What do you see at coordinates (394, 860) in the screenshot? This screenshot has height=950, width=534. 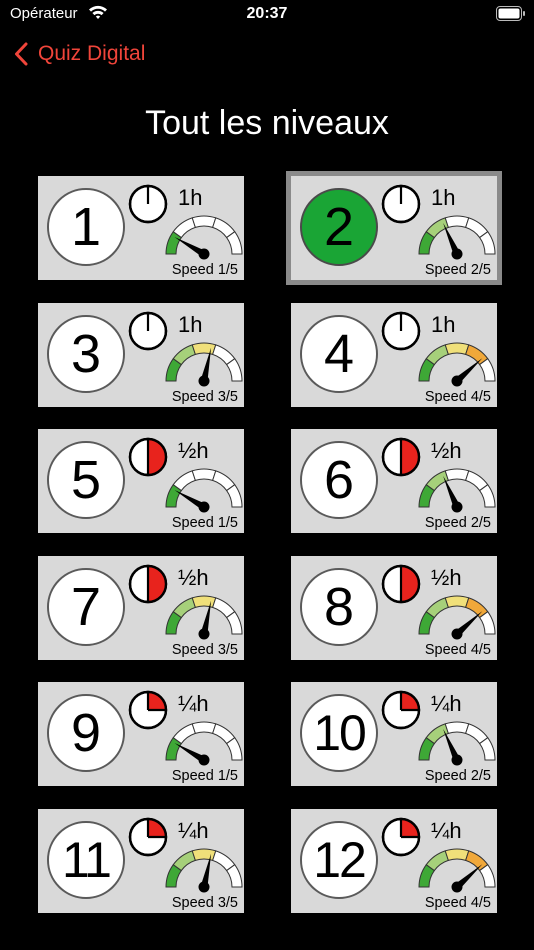 I see `level-card-12: 12 ¼h Speed 4/5` at bounding box center [394, 860].